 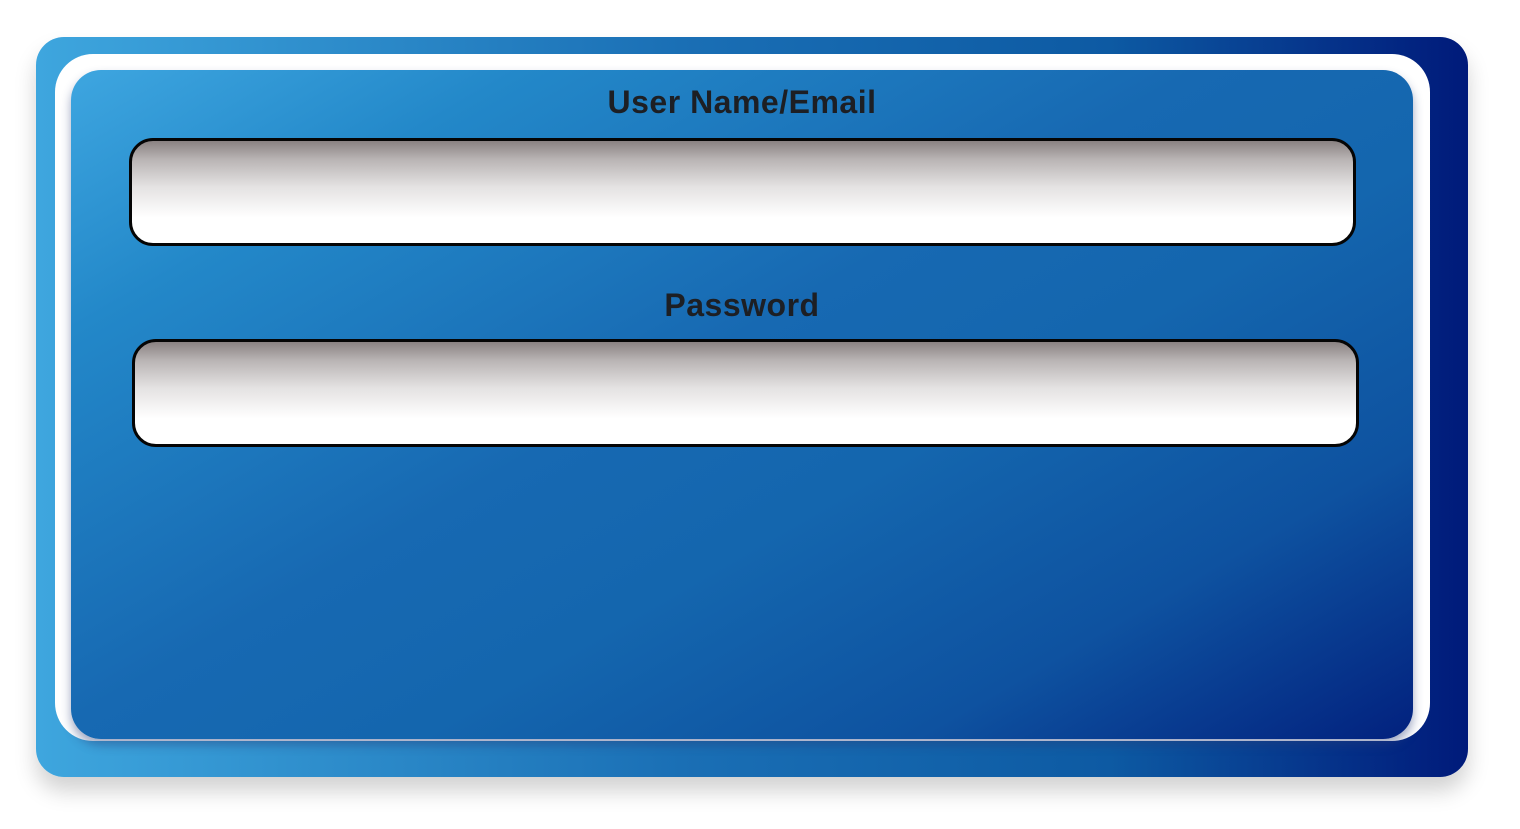 I want to click on username-email-input, so click(x=742, y=192).